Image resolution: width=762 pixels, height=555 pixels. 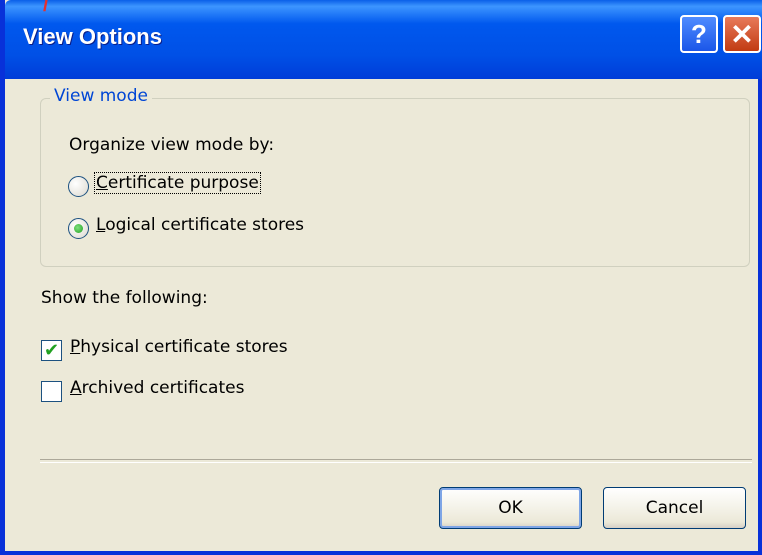 What do you see at coordinates (124, 298) in the screenshot?
I see `show-heading: Show the following:` at bounding box center [124, 298].